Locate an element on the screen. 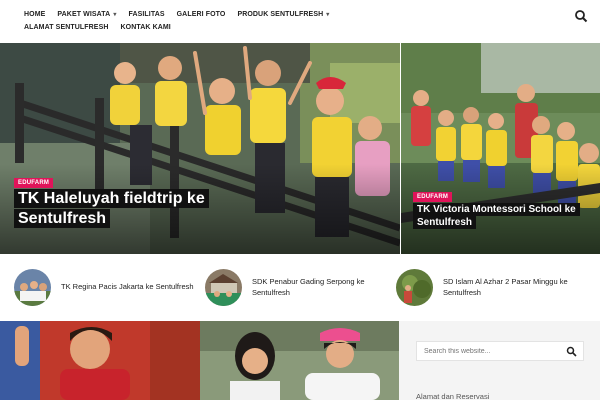 The height and width of the screenshot is (401, 600). nav-label: KONTAK KAMI is located at coordinates (145, 27).